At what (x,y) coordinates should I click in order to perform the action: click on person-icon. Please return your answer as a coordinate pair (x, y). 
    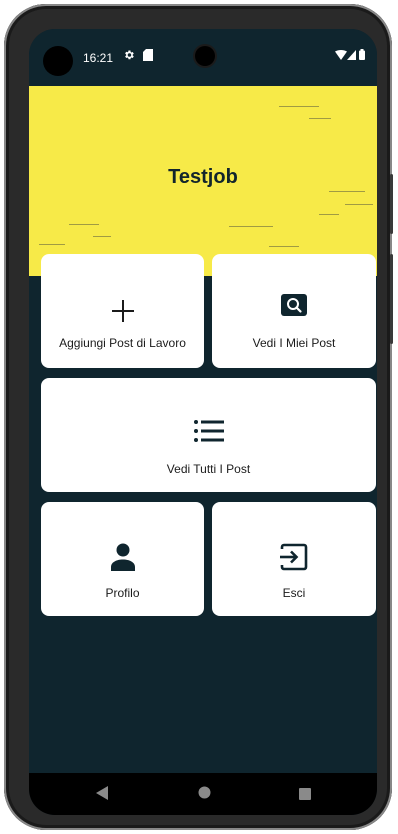
    Looking at the image, I should click on (122, 559).